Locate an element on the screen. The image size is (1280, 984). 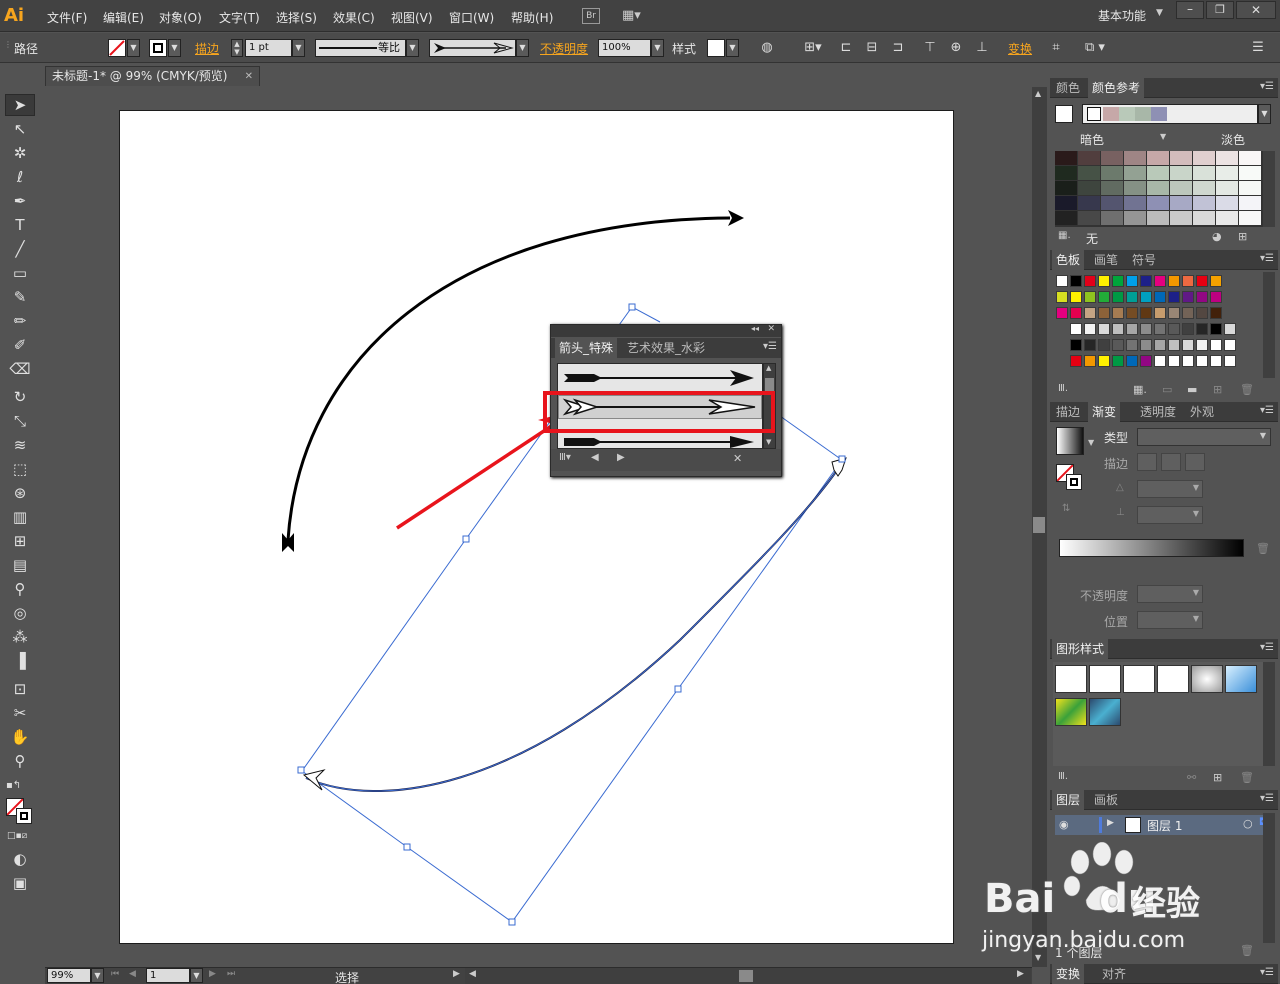
gradient-slider is located at coordinates (1151, 548).